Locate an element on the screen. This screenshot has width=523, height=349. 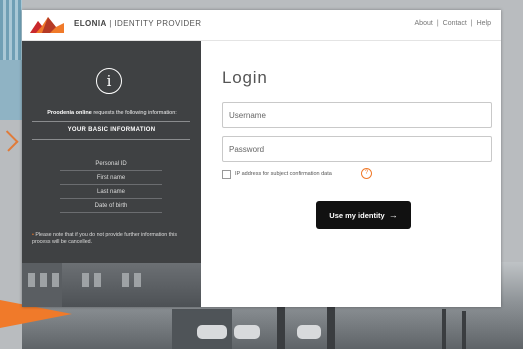
section-title: YOUR BASIC INFORMATION is located at coordinates (111, 130).